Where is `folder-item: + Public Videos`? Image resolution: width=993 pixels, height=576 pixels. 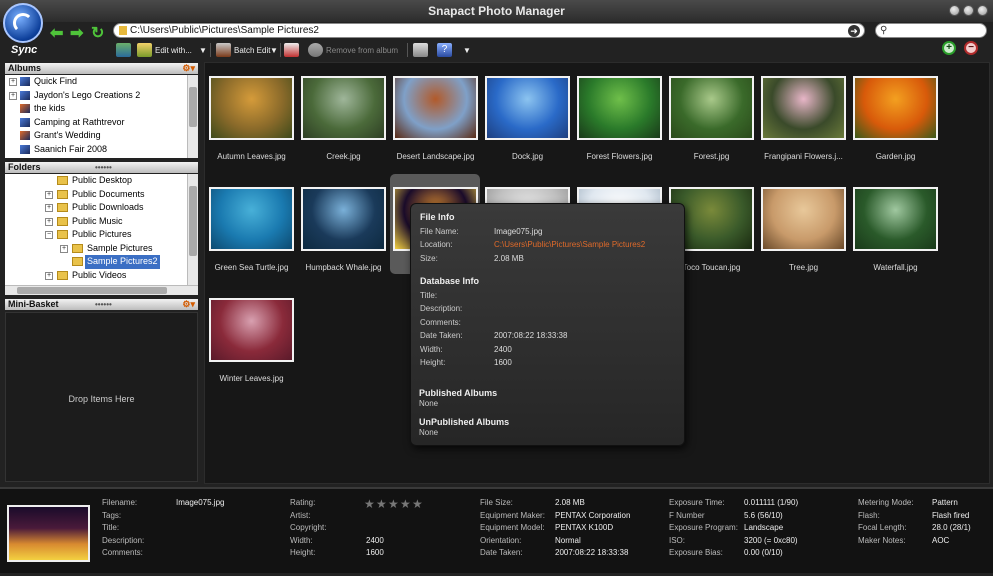 folder-item: + Public Videos is located at coordinates (101, 276).